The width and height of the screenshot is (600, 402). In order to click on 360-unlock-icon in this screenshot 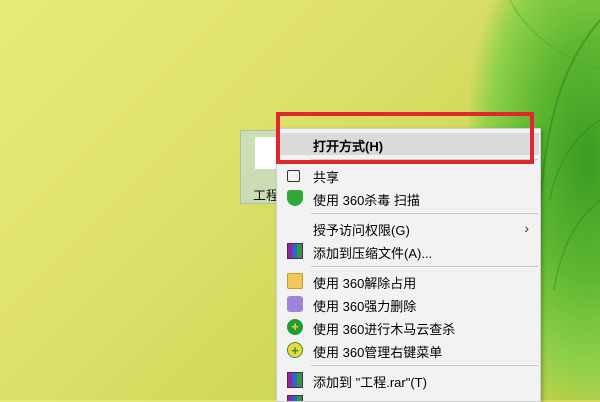, I will do `click(295, 281)`.